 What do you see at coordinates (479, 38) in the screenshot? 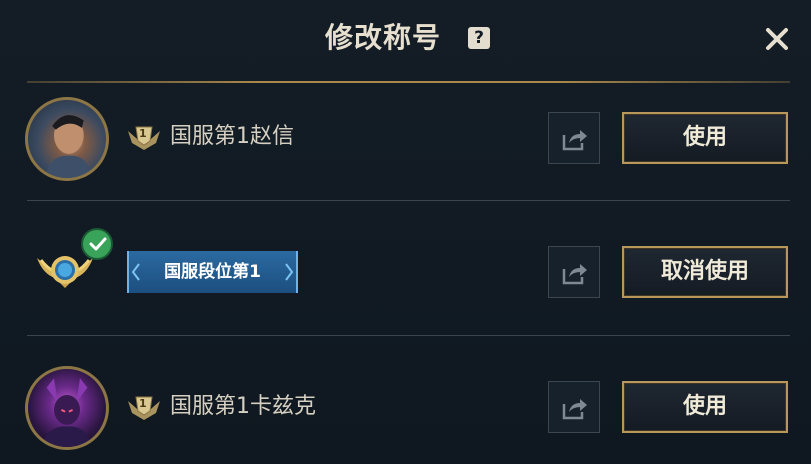
I see `help-icon: ?` at bounding box center [479, 38].